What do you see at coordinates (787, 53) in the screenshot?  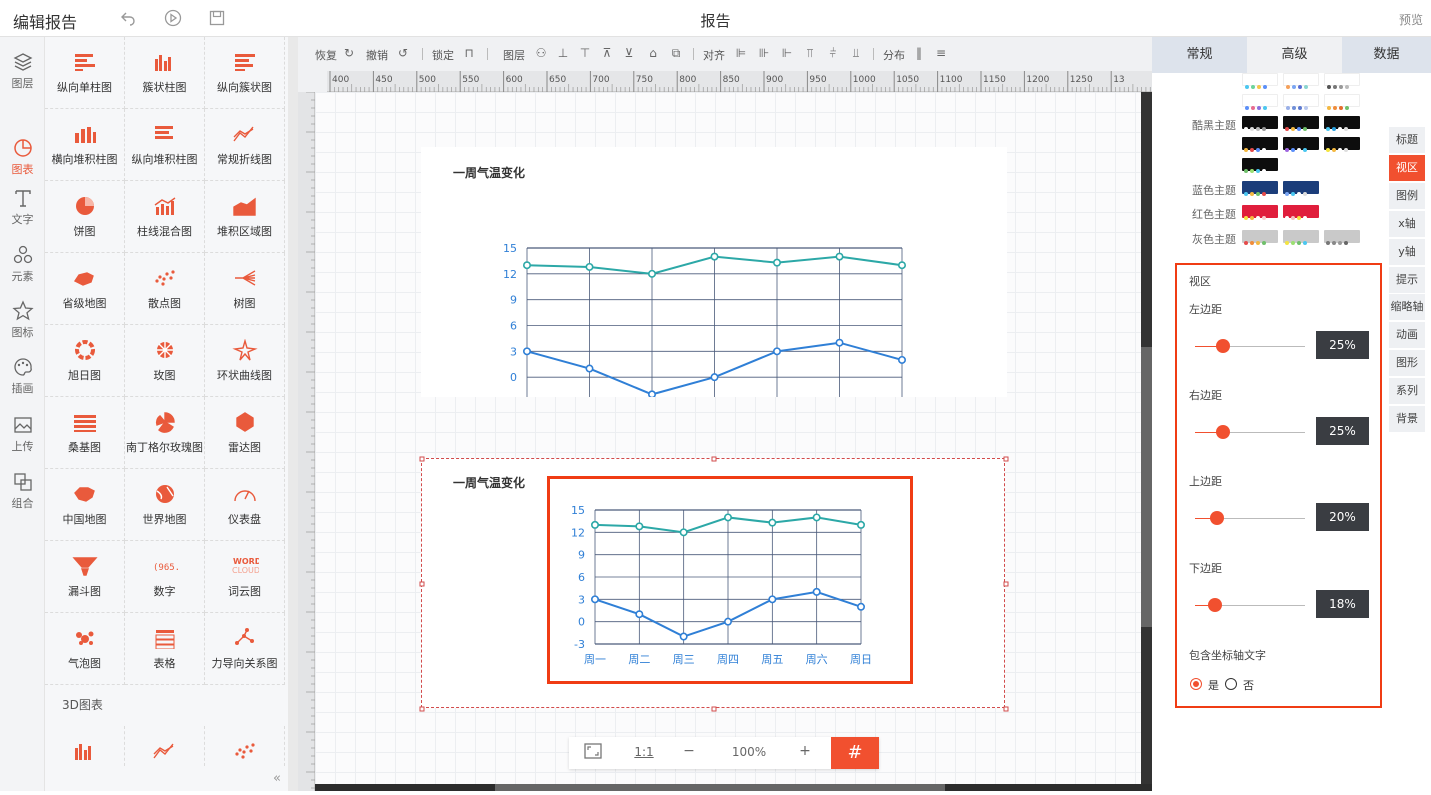 I see `align-right-icon: ⊩` at bounding box center [787, 53].